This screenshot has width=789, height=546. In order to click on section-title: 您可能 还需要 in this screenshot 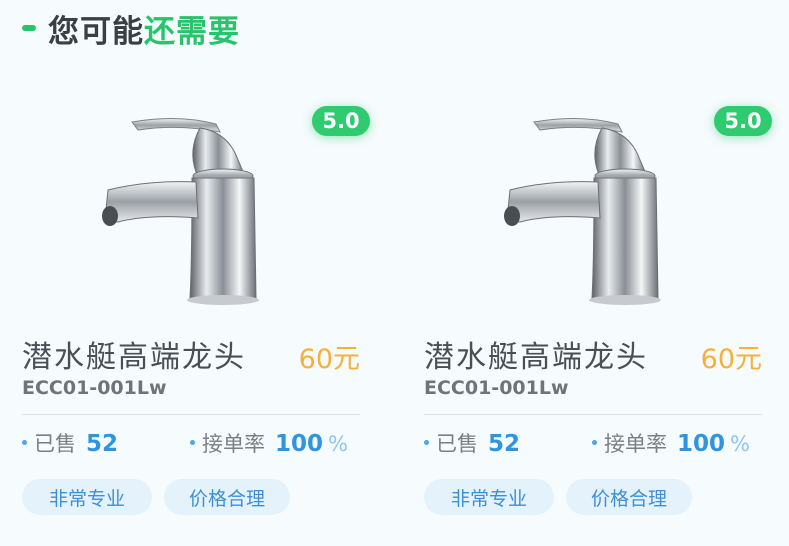, I will do `click(131, 29)`.